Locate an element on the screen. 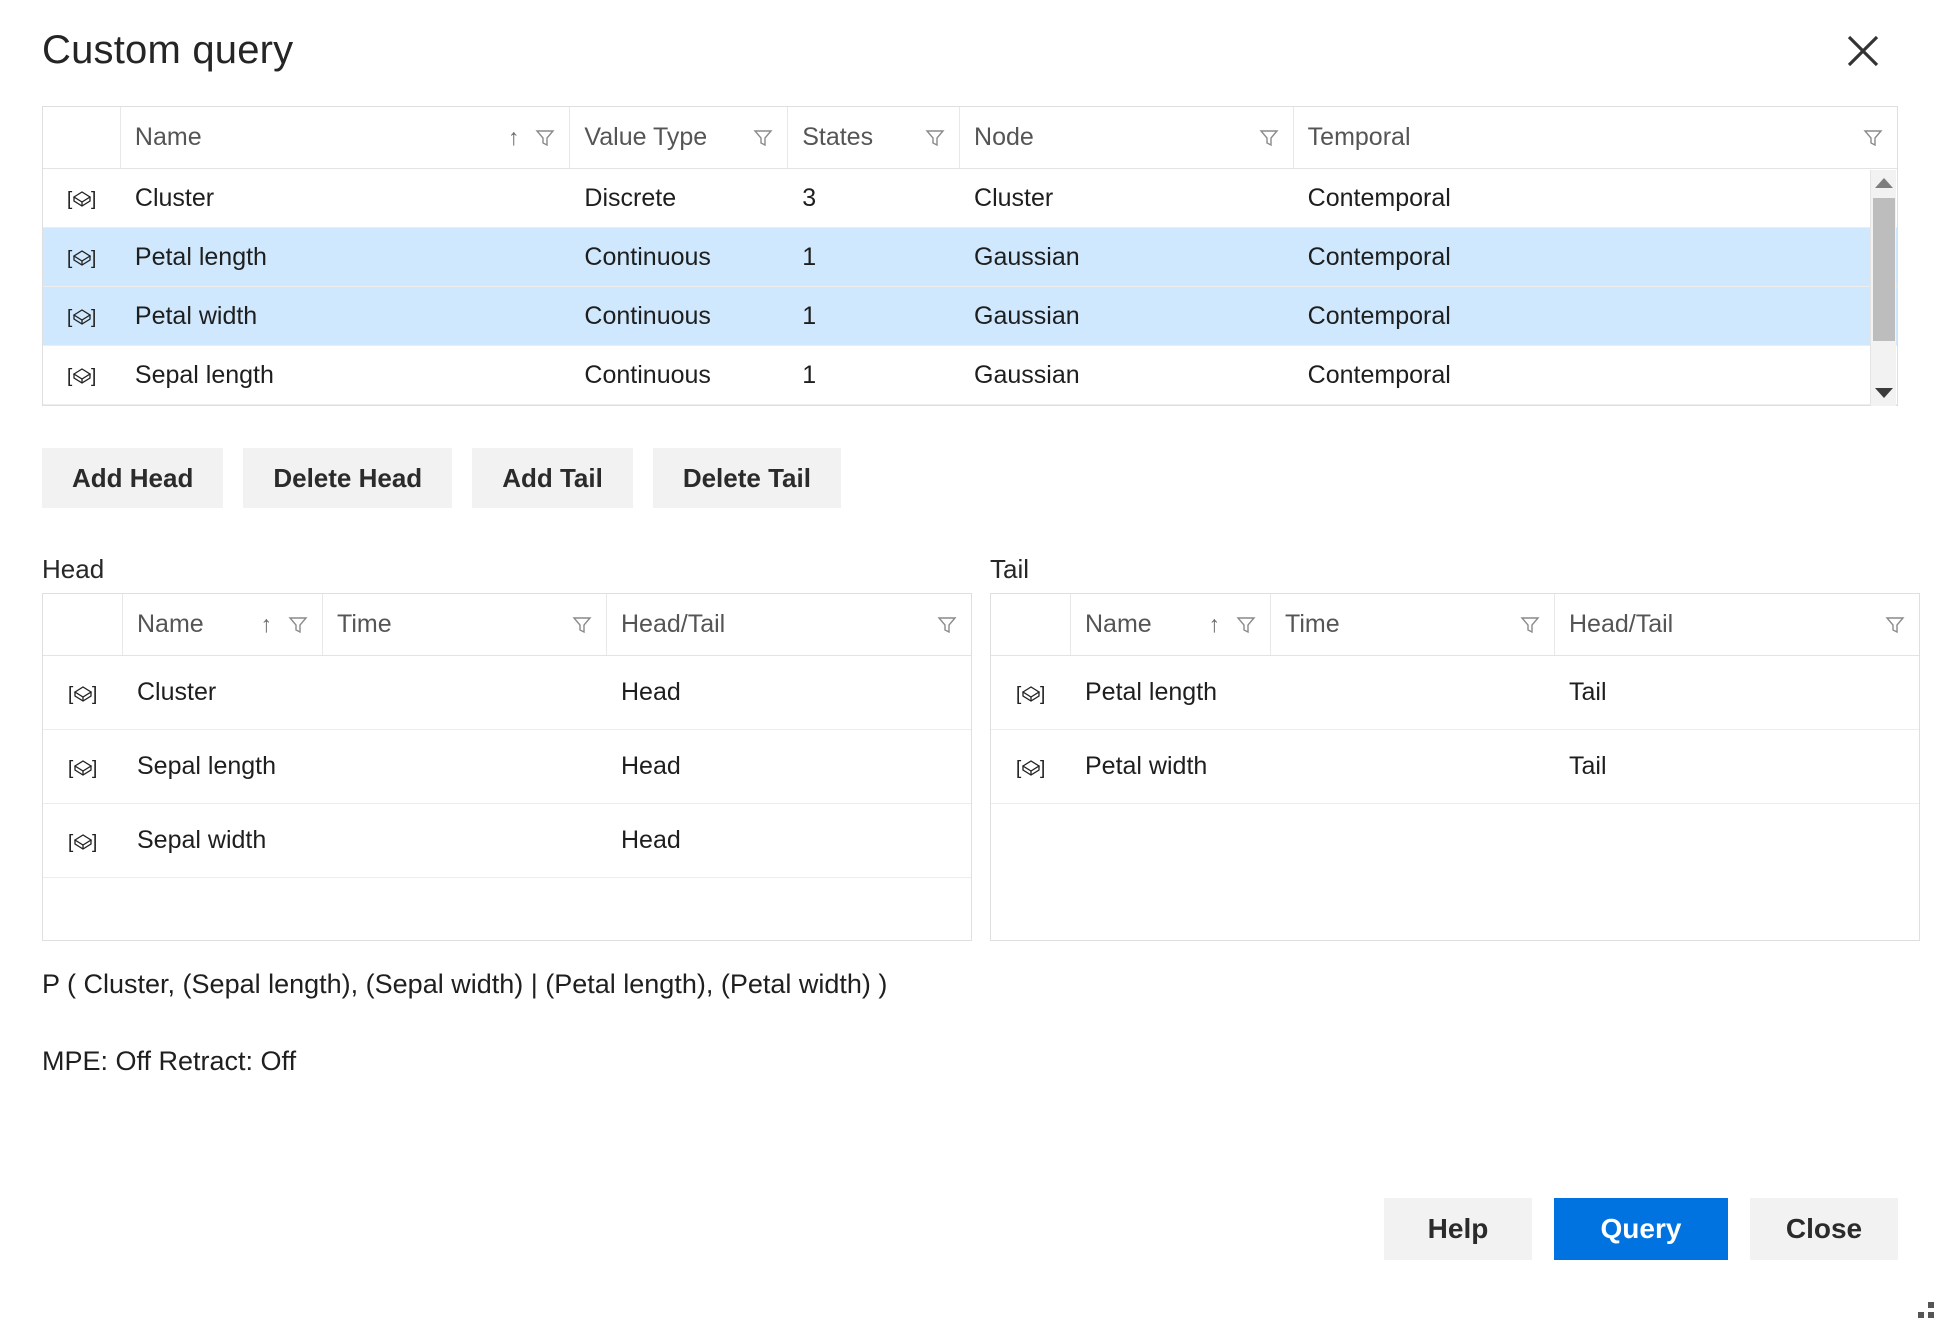  help-button: Help is located at coordinates (1458, 1229).